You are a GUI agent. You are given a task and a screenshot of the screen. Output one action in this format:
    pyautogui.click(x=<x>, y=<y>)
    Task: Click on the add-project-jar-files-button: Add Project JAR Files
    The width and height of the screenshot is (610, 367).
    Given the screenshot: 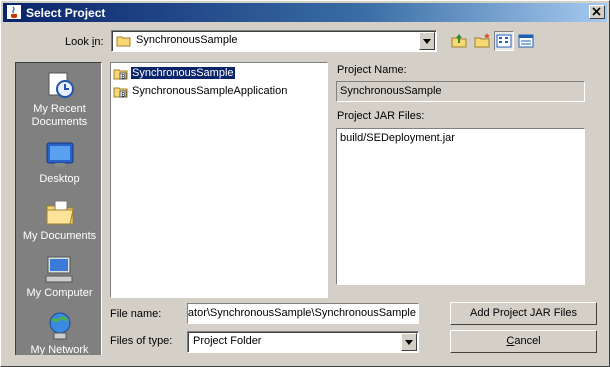 What is the action you would take?
    pyautogui.click(x=523, y=313)
    